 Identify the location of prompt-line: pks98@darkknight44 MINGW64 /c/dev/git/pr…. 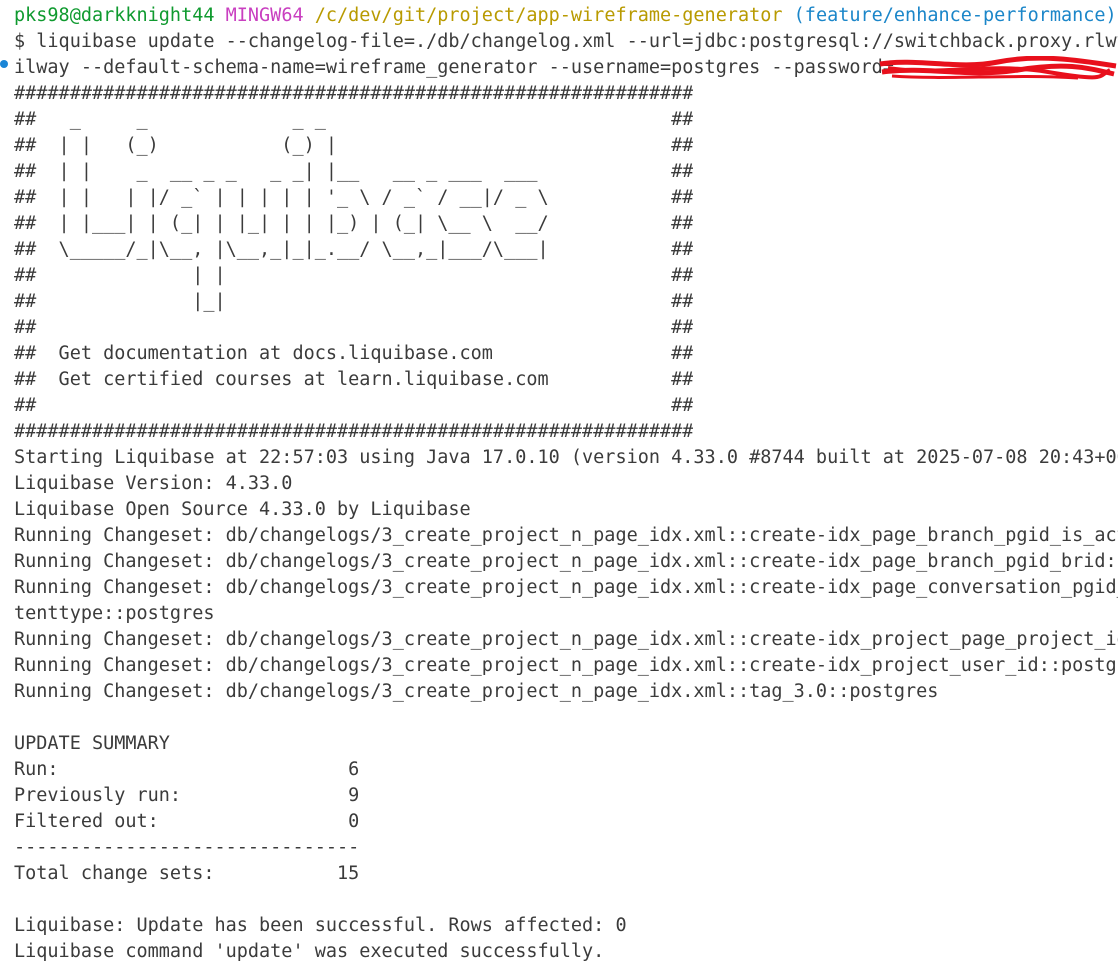
(566, 16).